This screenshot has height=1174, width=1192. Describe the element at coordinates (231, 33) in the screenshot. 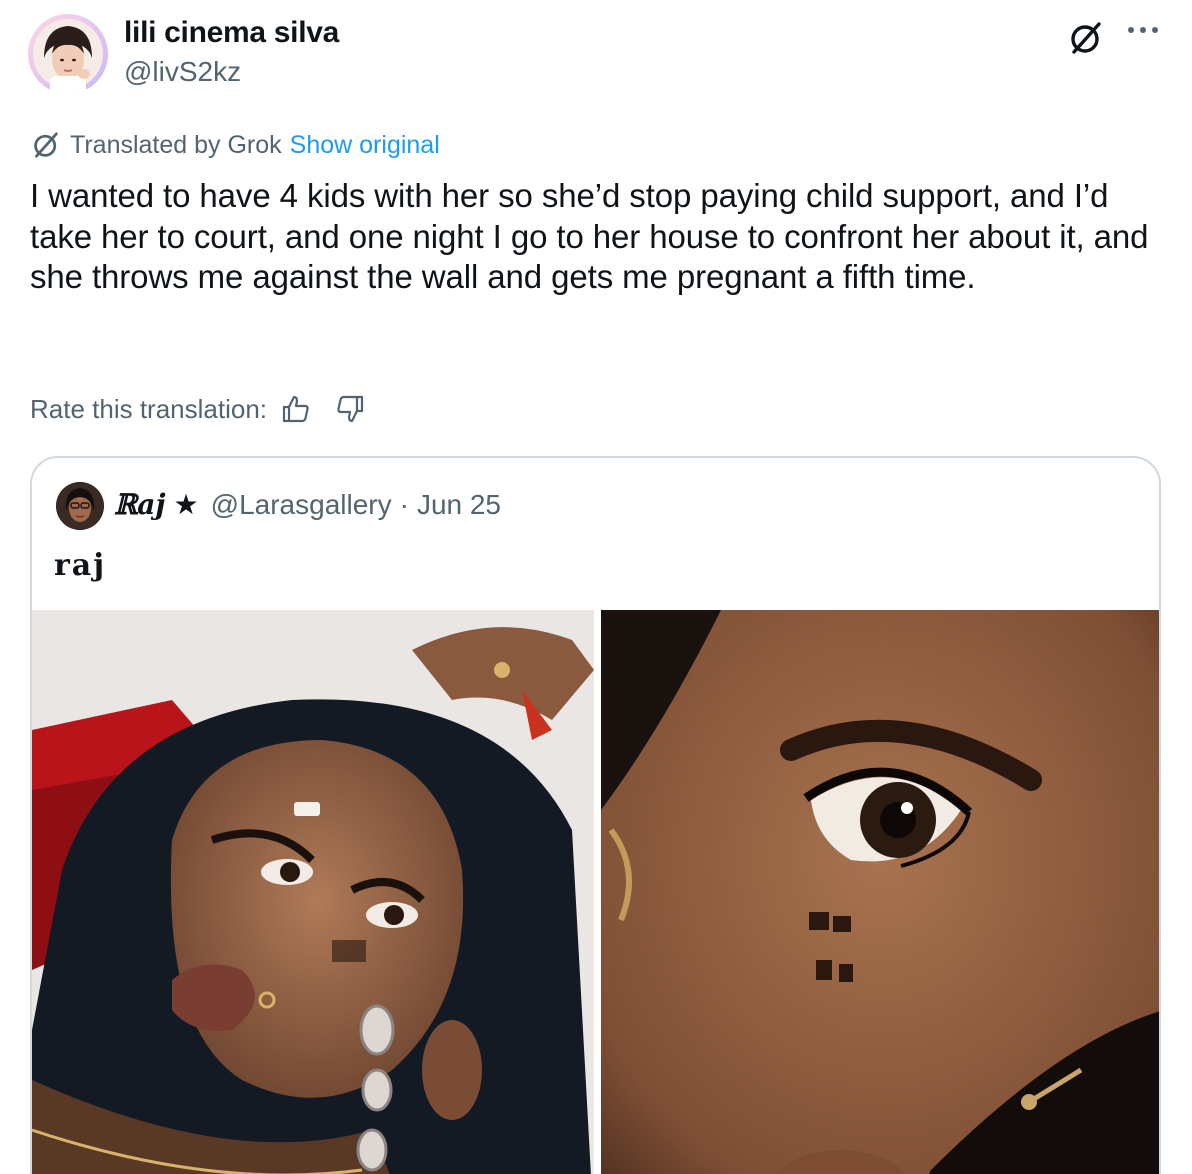

I see `author-display-name: lili cinema silva` at that location.